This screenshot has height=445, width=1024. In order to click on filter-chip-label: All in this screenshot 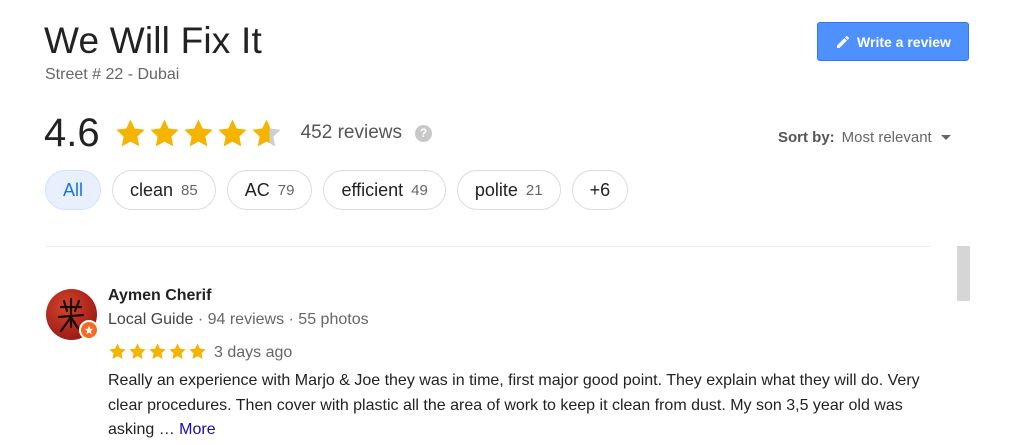, I will do `click(73, 189)`.